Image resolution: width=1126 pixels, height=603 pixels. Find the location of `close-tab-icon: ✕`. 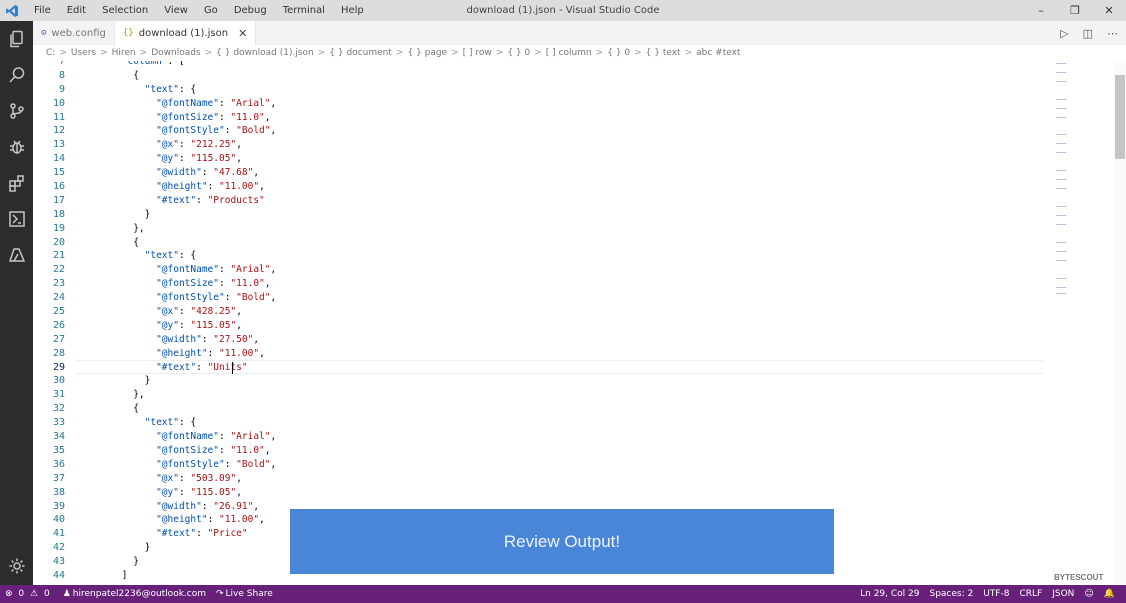

close-tab-icon: ✕ is located at coordinates (242, 33).